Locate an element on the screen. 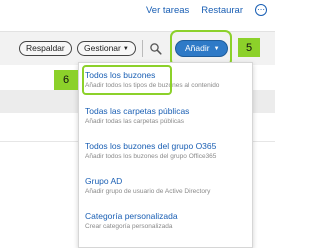 Image resolution: width=320 pixels, height=248 pixels. menu-item-label: Categoría personalizada is located at coordinates (131, 216).